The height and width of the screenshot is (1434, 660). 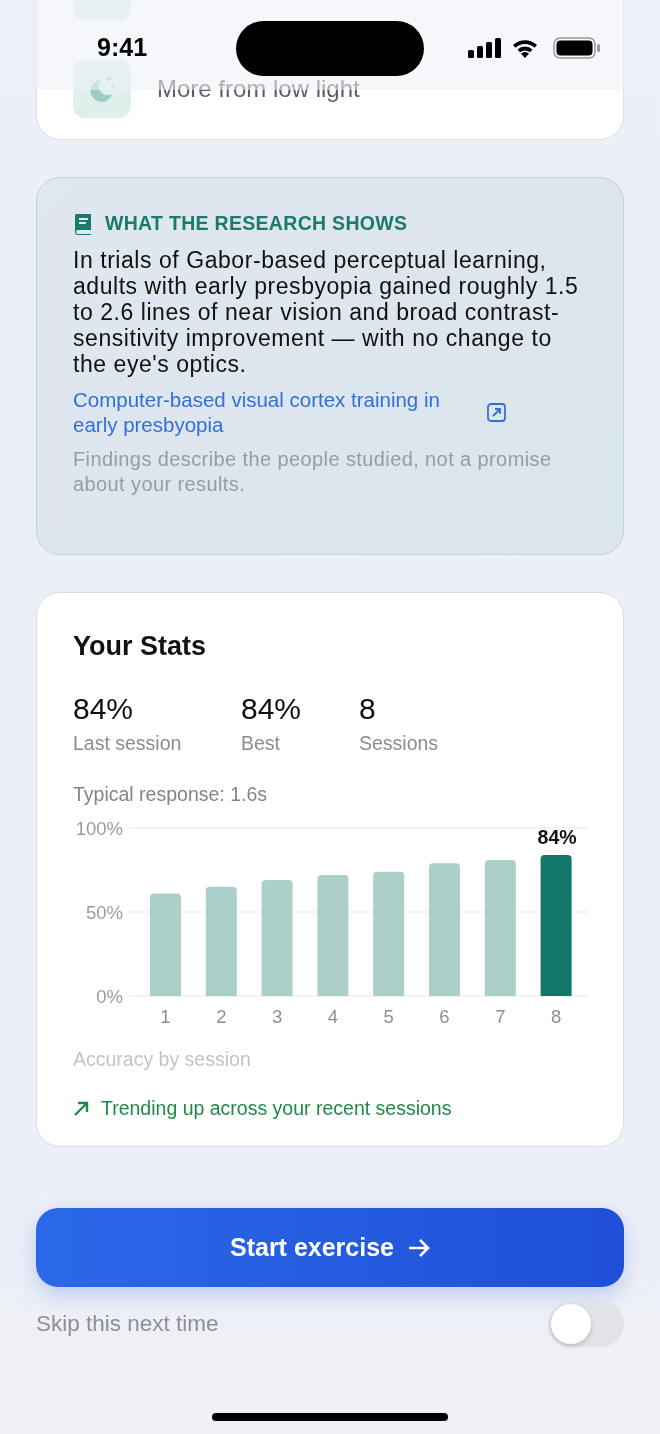 I want to click on trend-up-icon, so click(x=81, y=1108).